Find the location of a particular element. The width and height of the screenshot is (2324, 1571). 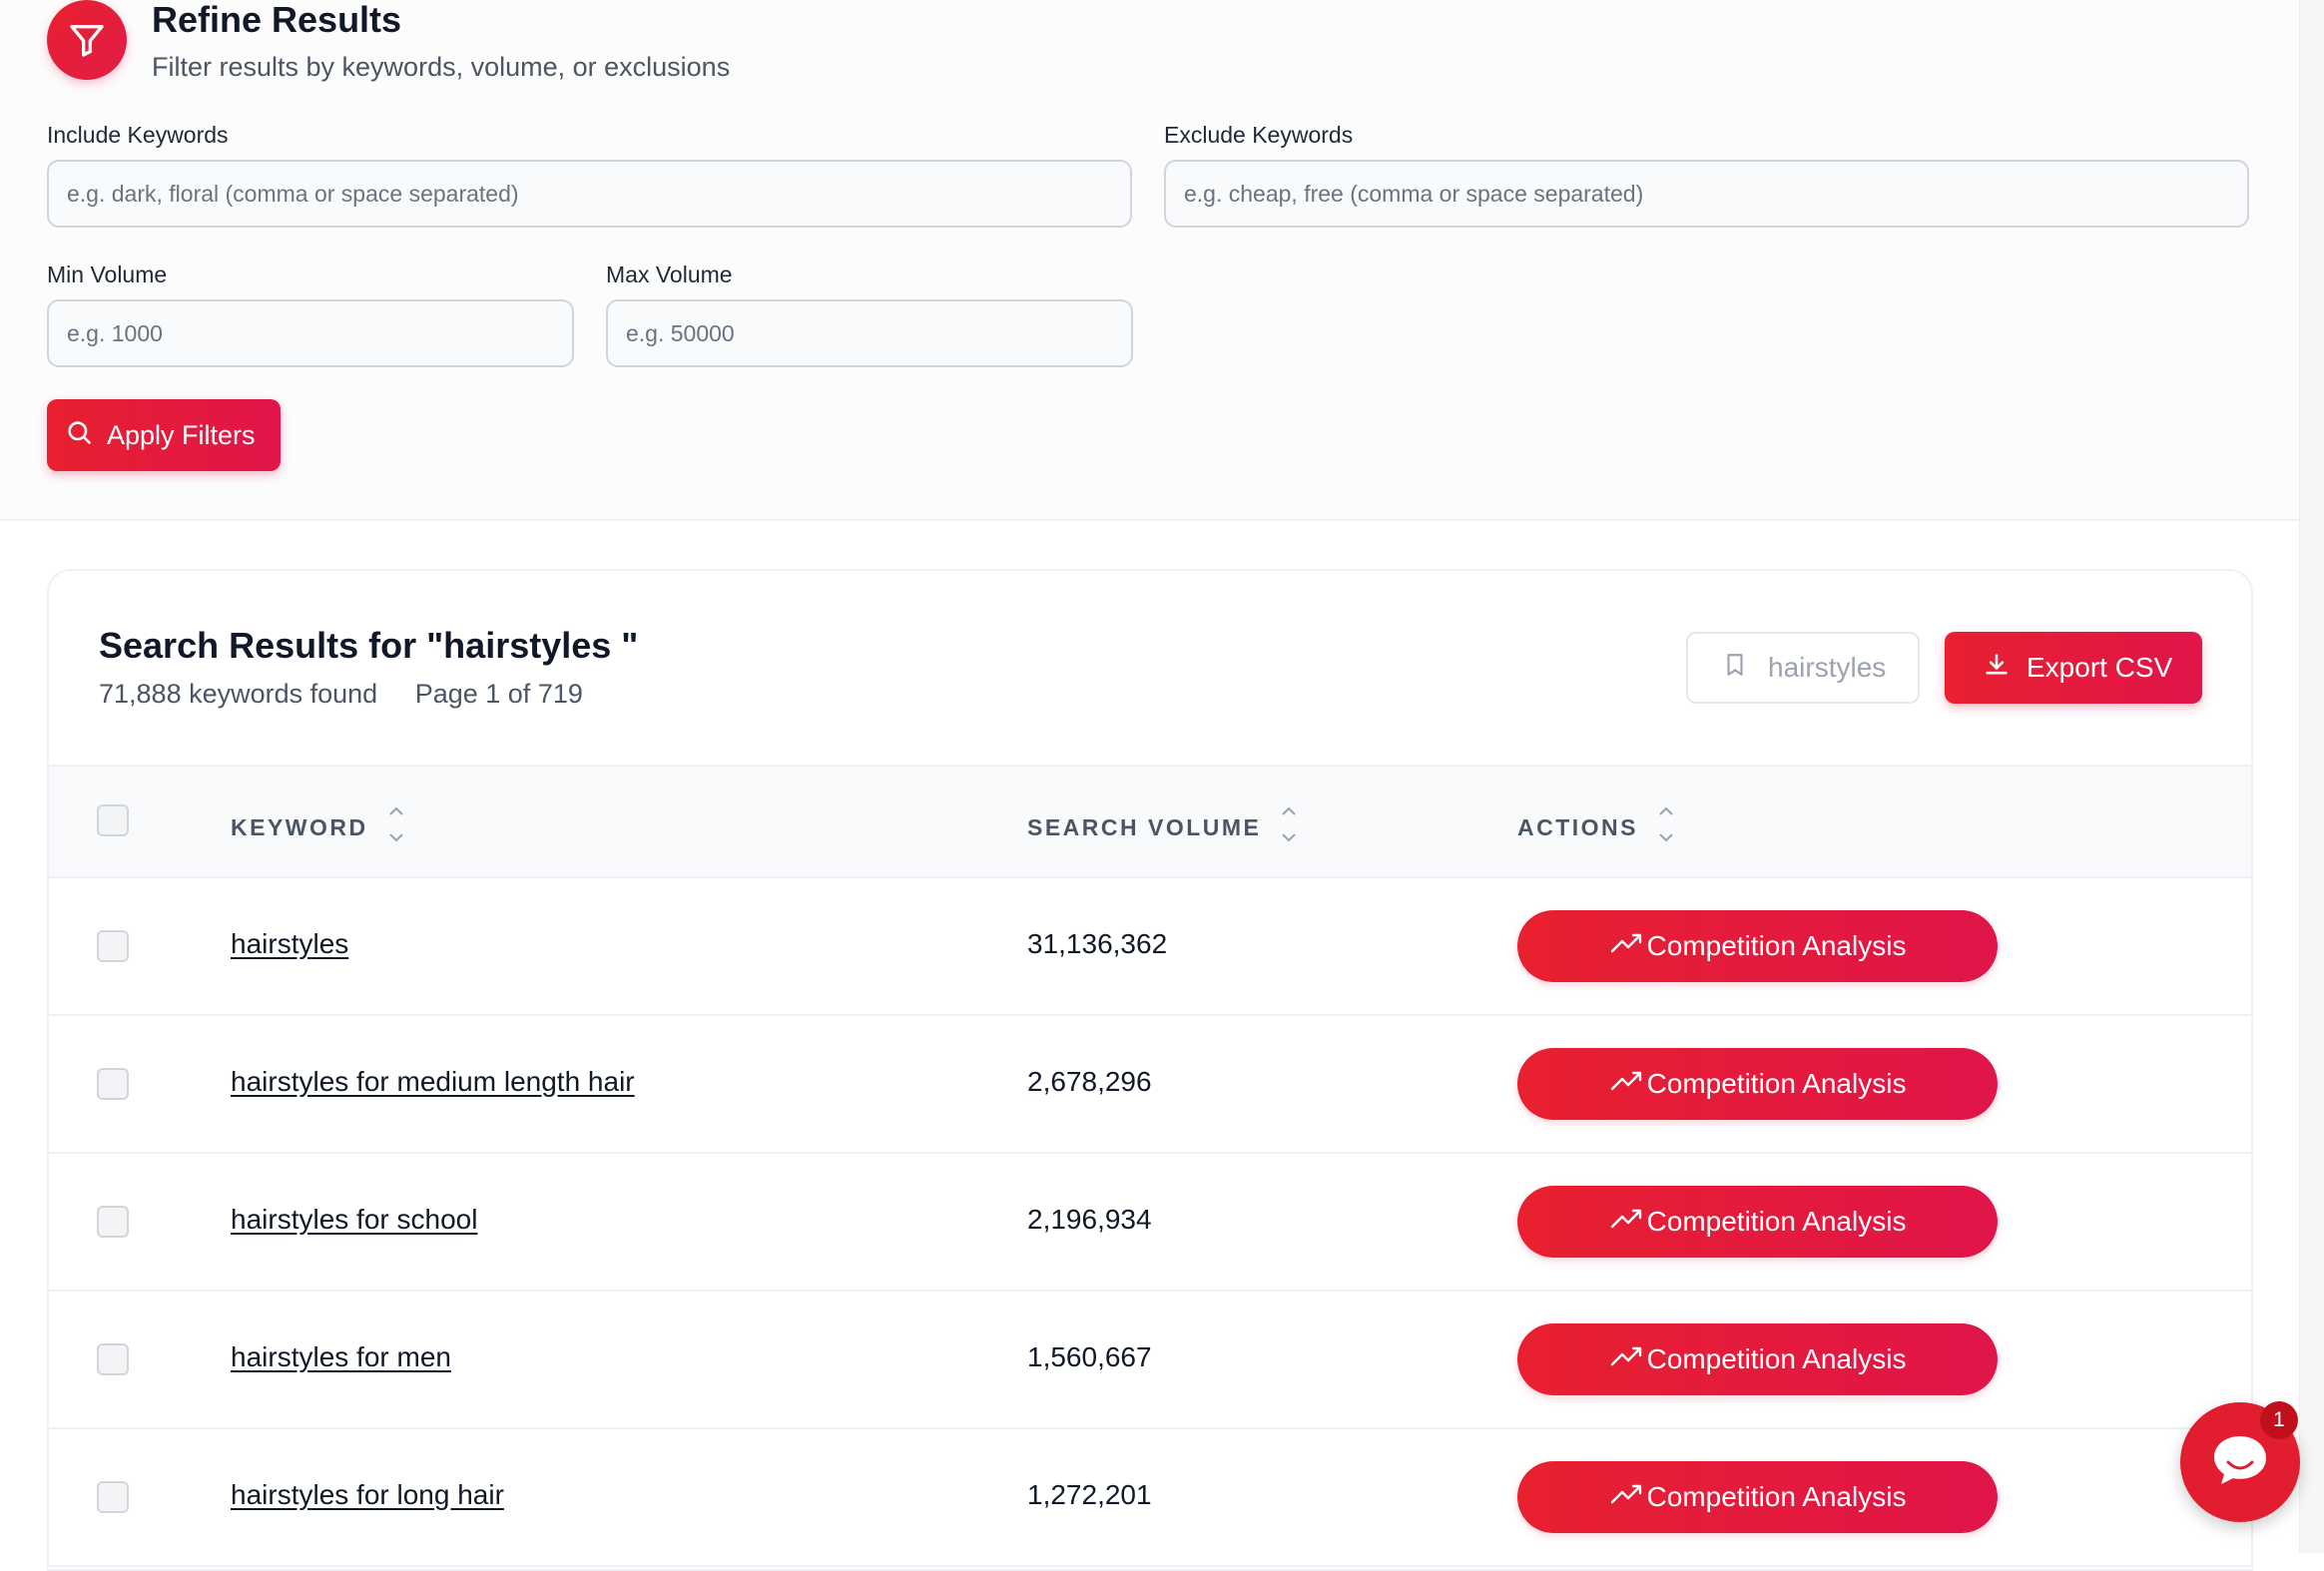

export-csv-label: Export CSV is located at coordinates (2100, 667).